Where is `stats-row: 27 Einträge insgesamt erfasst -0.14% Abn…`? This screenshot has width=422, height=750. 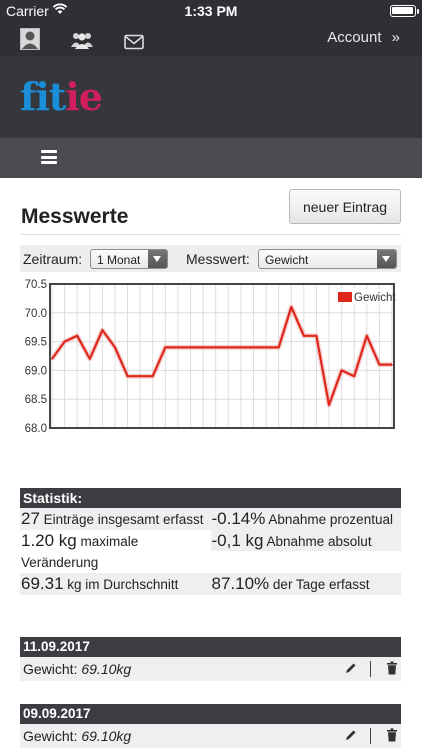 stats-row: 27 Einträge insgesamt erfasst -0.14% Abn… is located at coordinates (210, 519).